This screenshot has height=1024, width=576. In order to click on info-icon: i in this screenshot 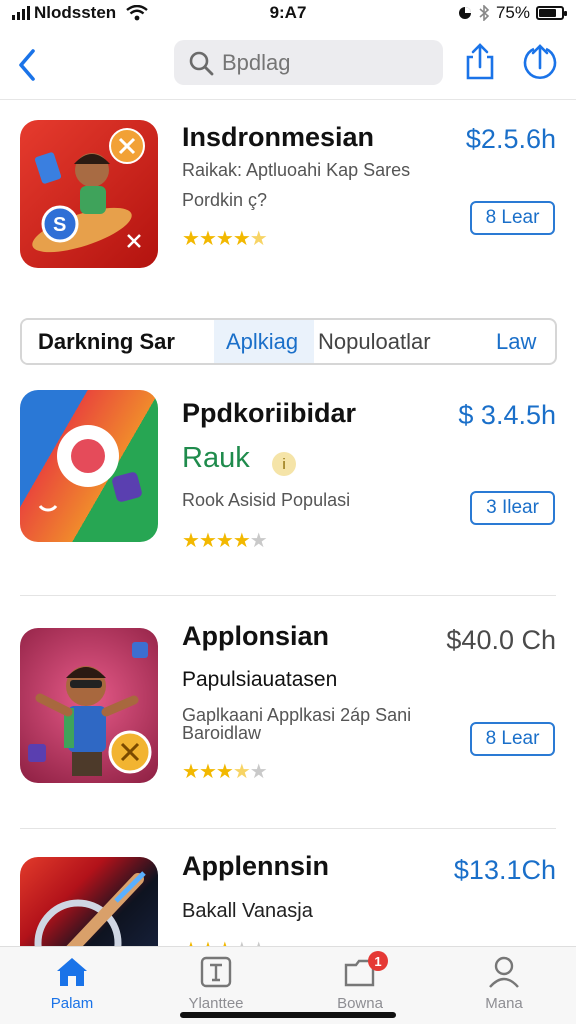, I will do `click(284, 464)`.